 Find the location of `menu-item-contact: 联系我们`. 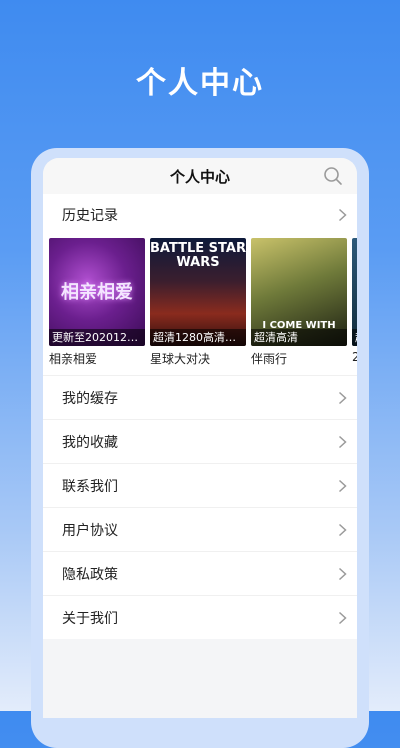

menu-item-contact: 联系我们 is located at coordinates (200, 486).